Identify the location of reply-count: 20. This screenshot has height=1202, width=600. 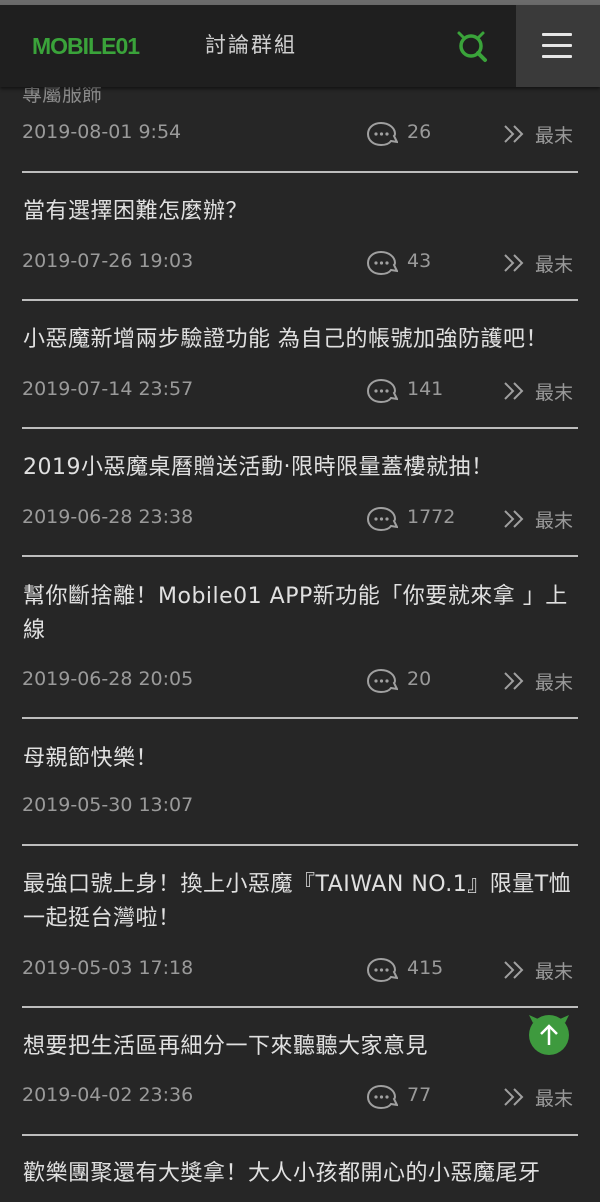
(419, 679).